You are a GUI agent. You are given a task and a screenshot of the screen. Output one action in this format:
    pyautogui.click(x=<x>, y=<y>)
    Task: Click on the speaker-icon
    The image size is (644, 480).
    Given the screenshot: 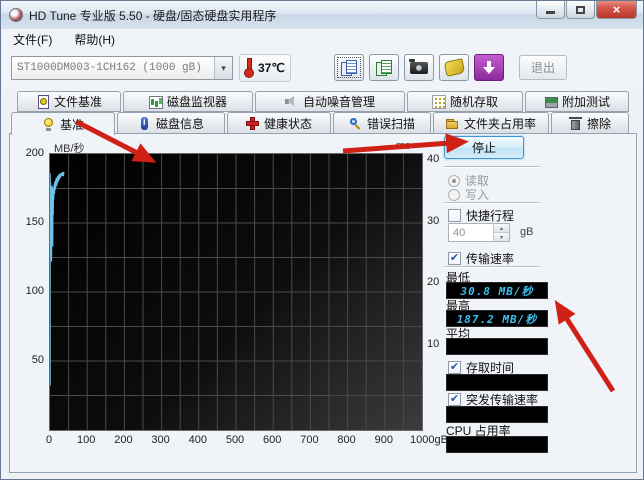 What is the action you would take?
    pyautogui.click(x=291, y=101)
    